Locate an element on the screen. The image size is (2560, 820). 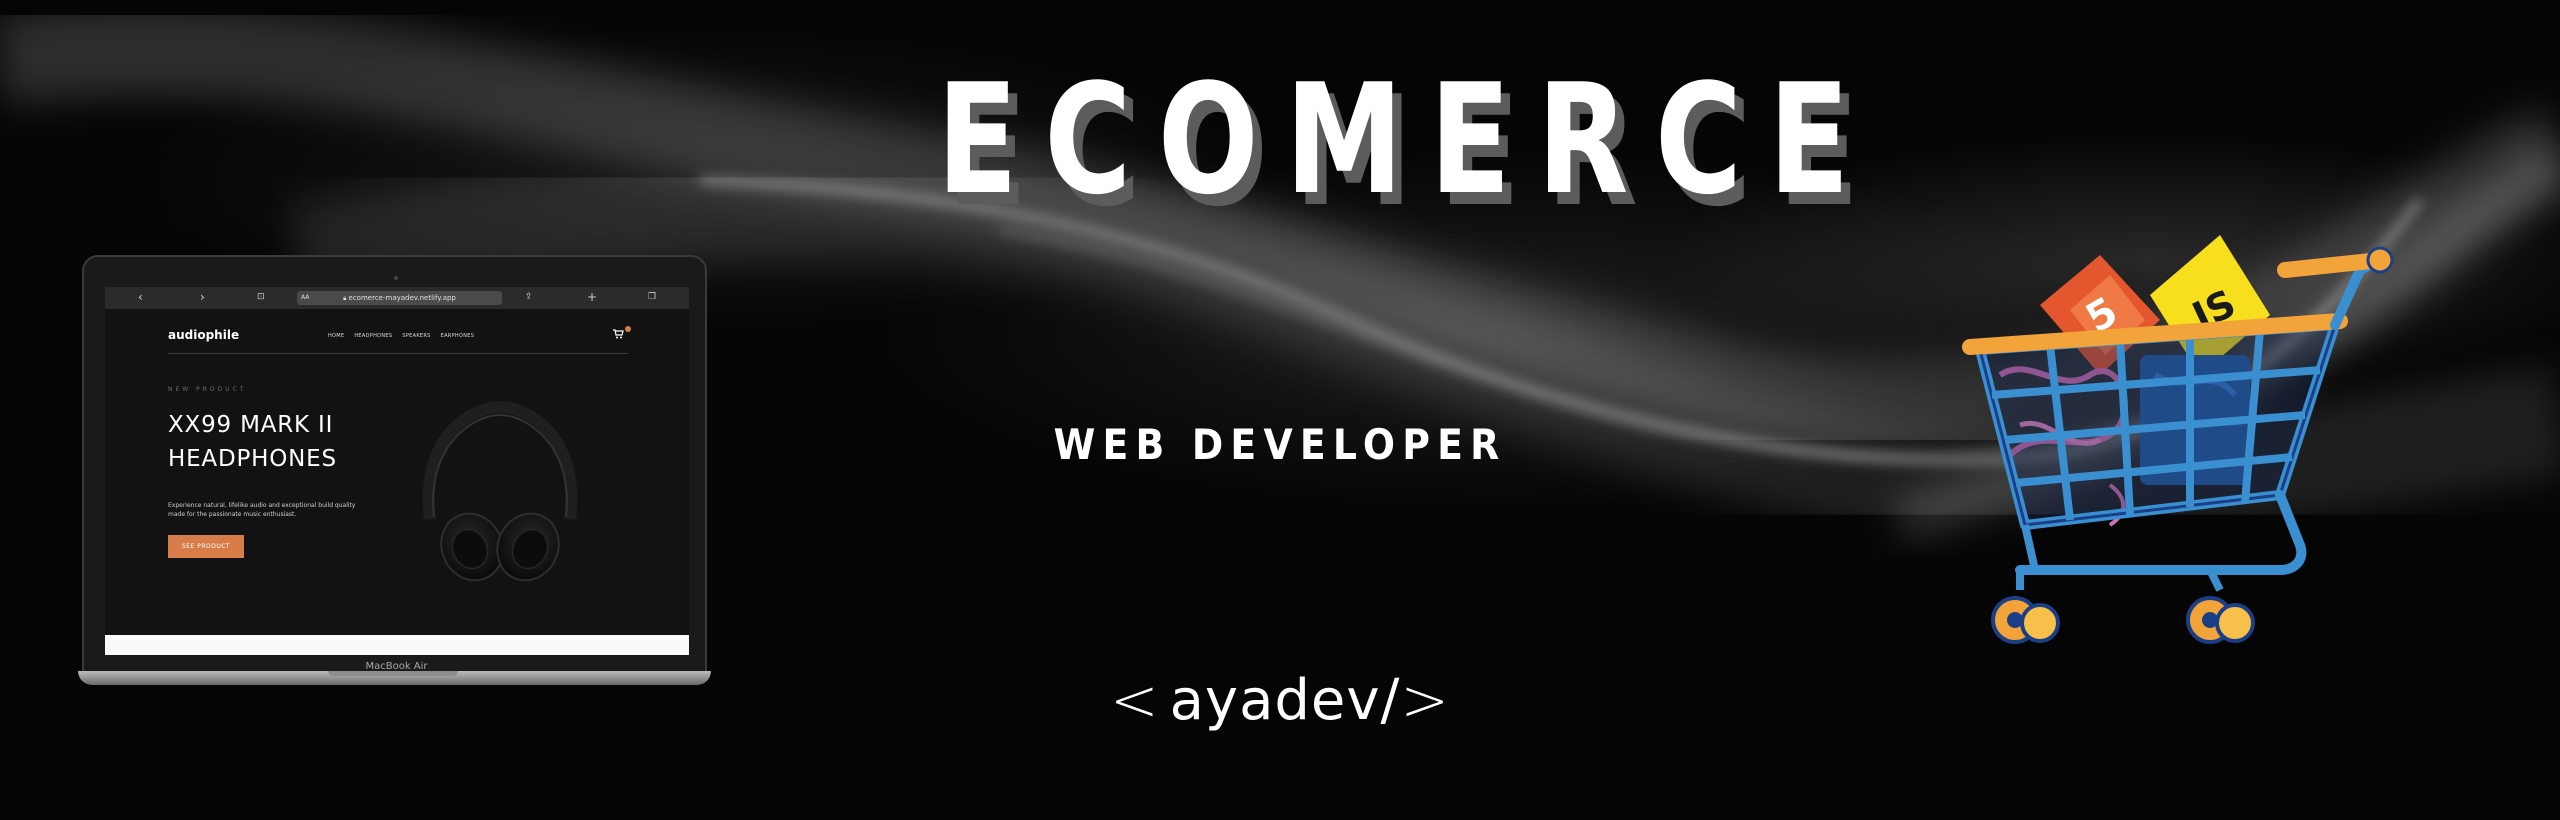
cart-wheel-left is located at coordinates (2025, 620).